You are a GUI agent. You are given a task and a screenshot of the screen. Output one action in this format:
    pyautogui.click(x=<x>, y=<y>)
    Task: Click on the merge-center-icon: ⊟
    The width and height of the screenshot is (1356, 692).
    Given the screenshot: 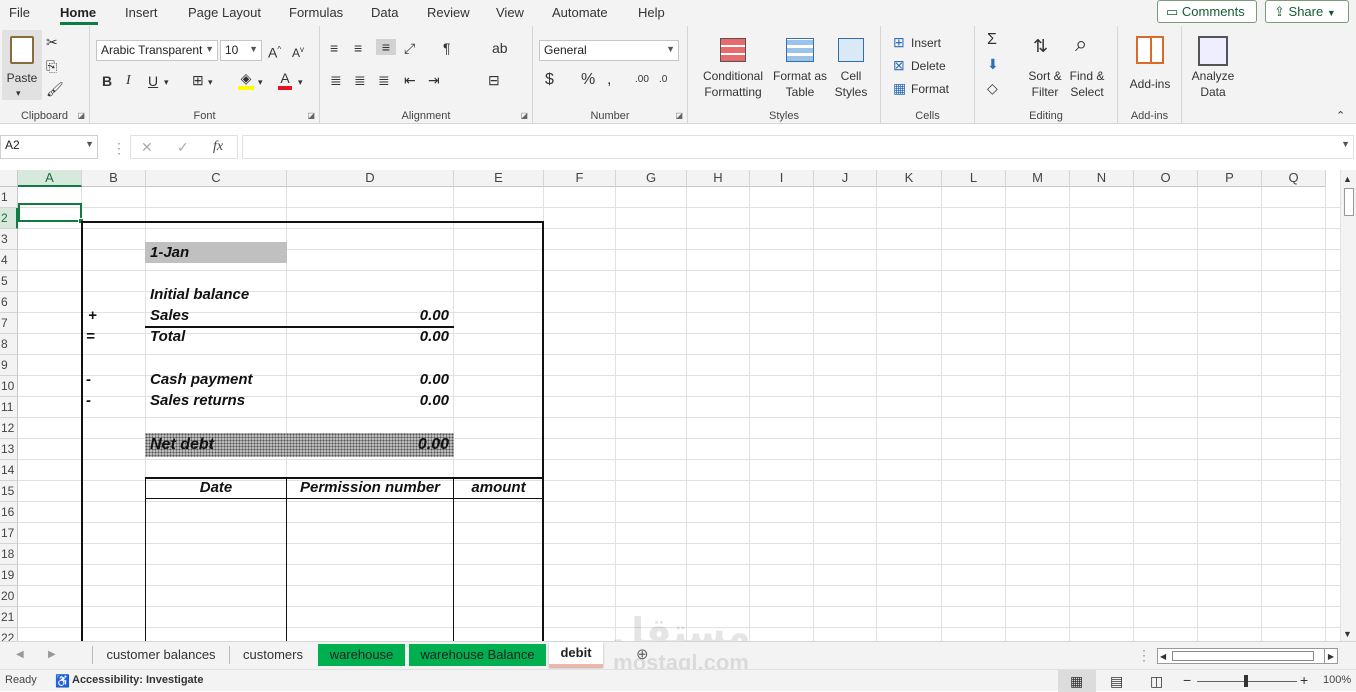 What is the action you would take?
    pyautogui.click(x=494, y=80)
    